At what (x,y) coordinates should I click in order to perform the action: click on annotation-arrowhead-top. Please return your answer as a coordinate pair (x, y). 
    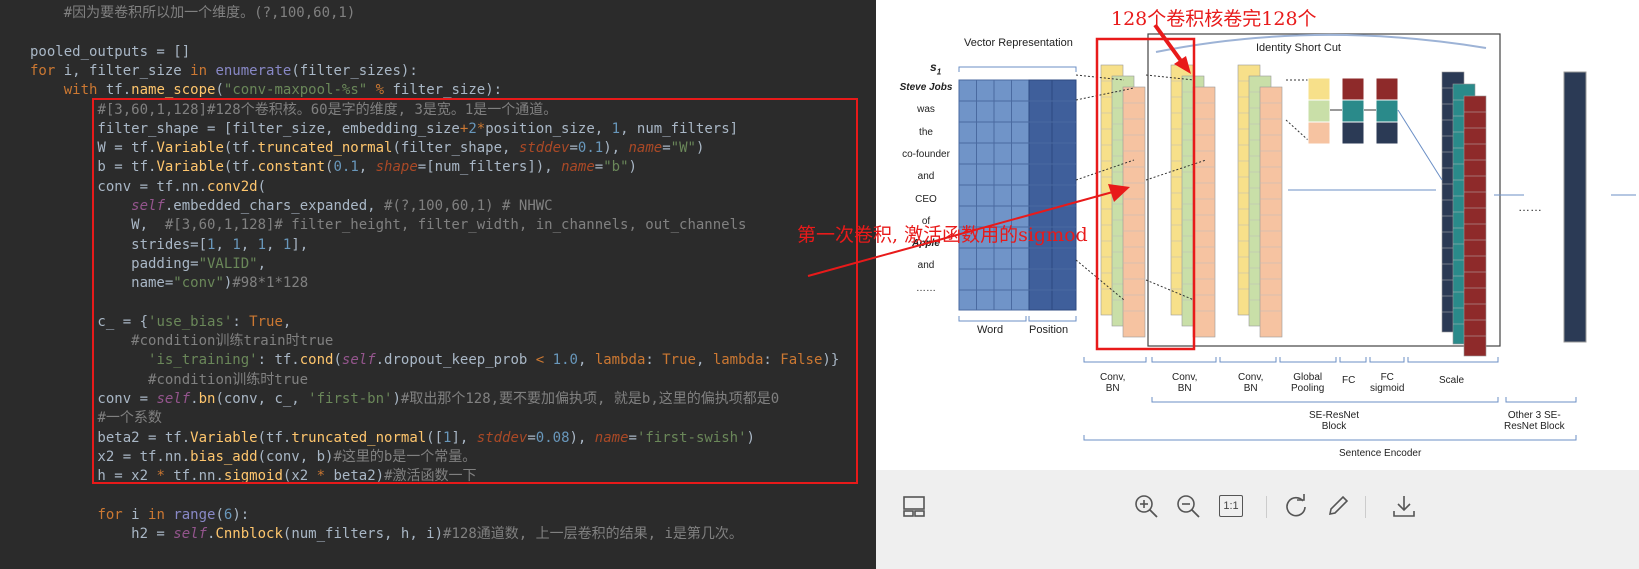
    Looking at the image, I should click on (1182, 65).